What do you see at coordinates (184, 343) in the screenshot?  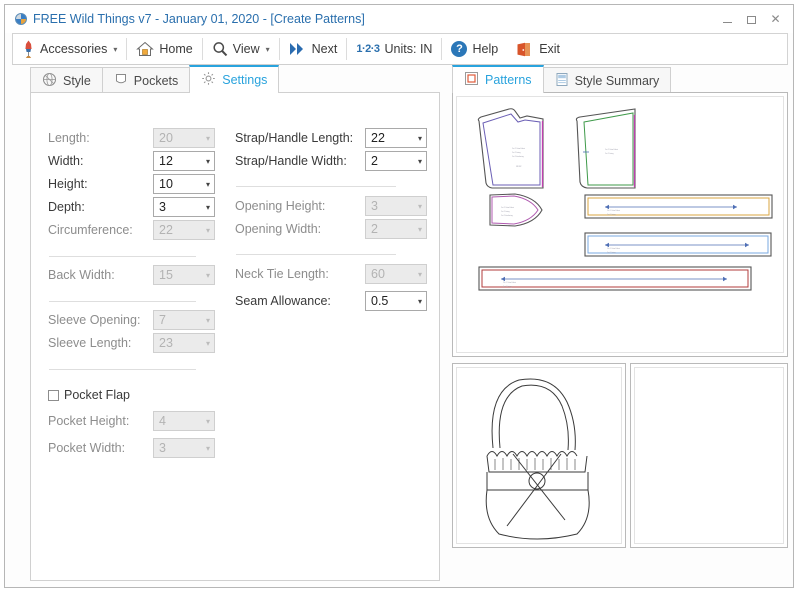 I see `field-sleeve-length-input: 23 ▾` at bounding box center [184, 343].